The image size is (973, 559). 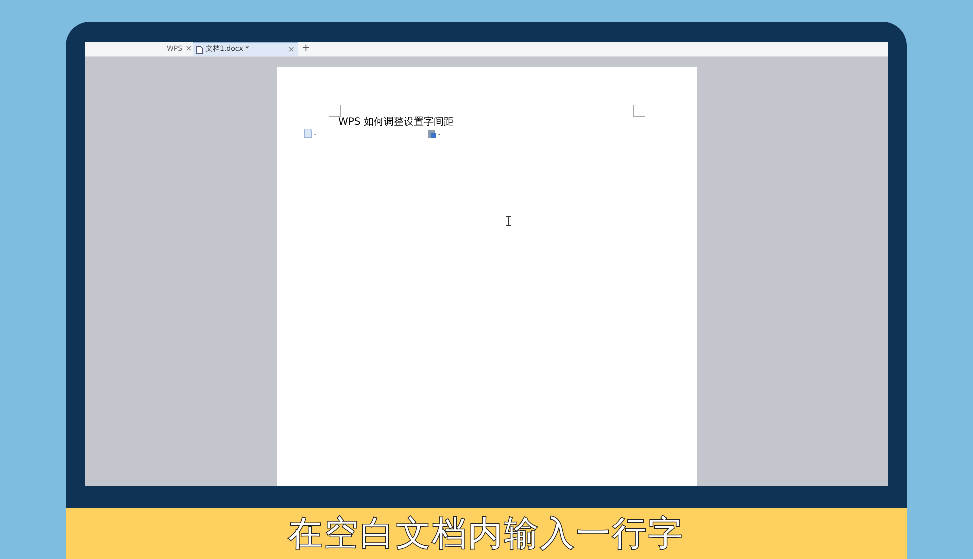 I want to click on document-text: WPS 如何调整设置字间距, so click(x=396, y=123).